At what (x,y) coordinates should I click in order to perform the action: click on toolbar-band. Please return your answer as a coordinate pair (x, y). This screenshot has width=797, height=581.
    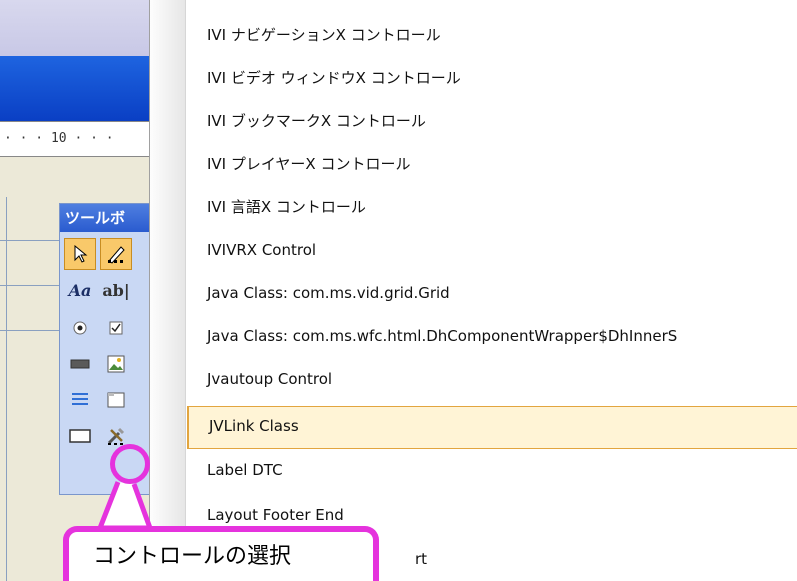
    Looking at the image, I should click on (75, 177).